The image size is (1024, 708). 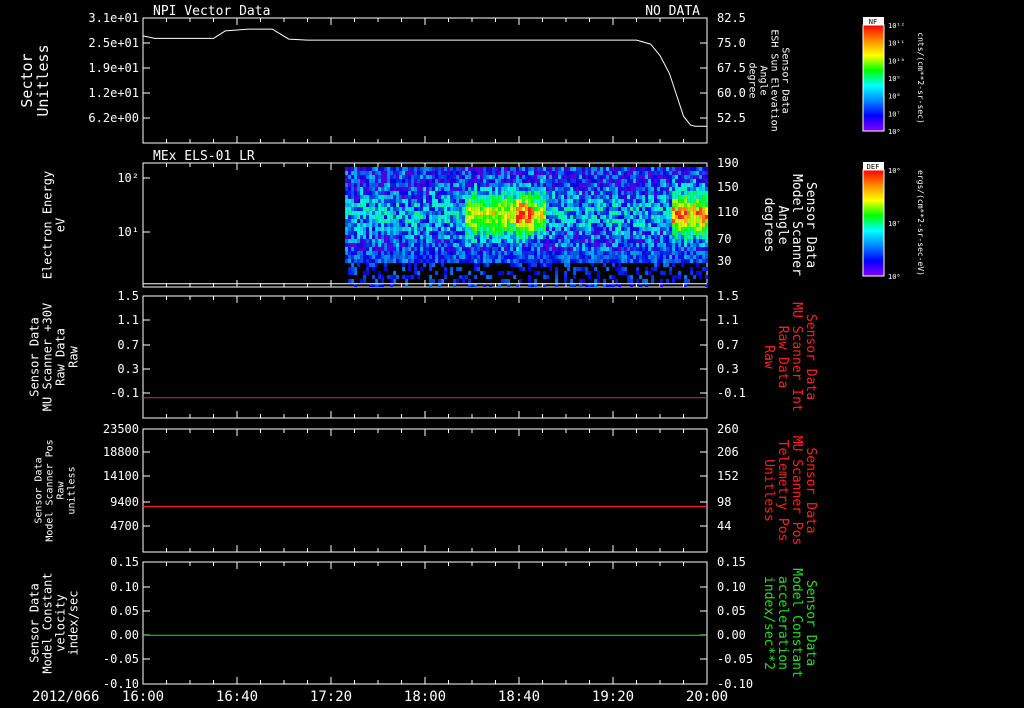 I want to click on time-tick-label: 17:20, so click(x=331, y=697).